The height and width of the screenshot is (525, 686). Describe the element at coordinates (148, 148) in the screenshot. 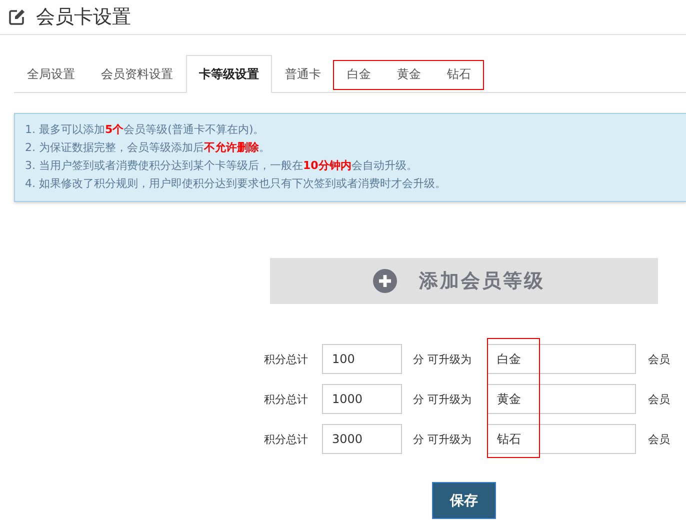

I see `note-line: 2. 为保证数据完整，会员等级添加后不允许删除。` at that location.